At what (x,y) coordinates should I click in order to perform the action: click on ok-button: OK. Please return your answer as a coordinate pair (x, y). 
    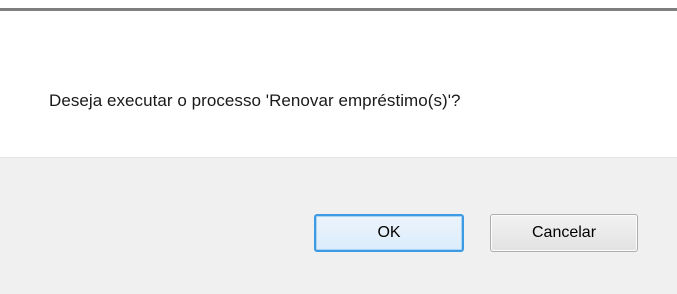
    Looking at the image, I should click on (389, 233).